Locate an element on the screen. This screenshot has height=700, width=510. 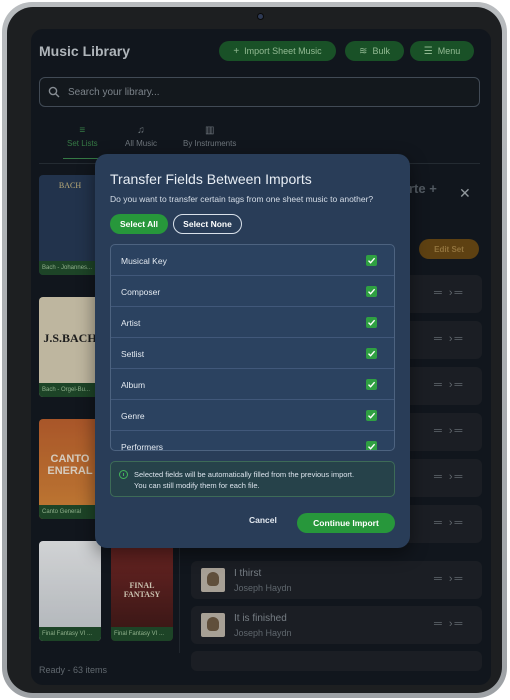
field-label: Album is located at coordinates (133, 385).